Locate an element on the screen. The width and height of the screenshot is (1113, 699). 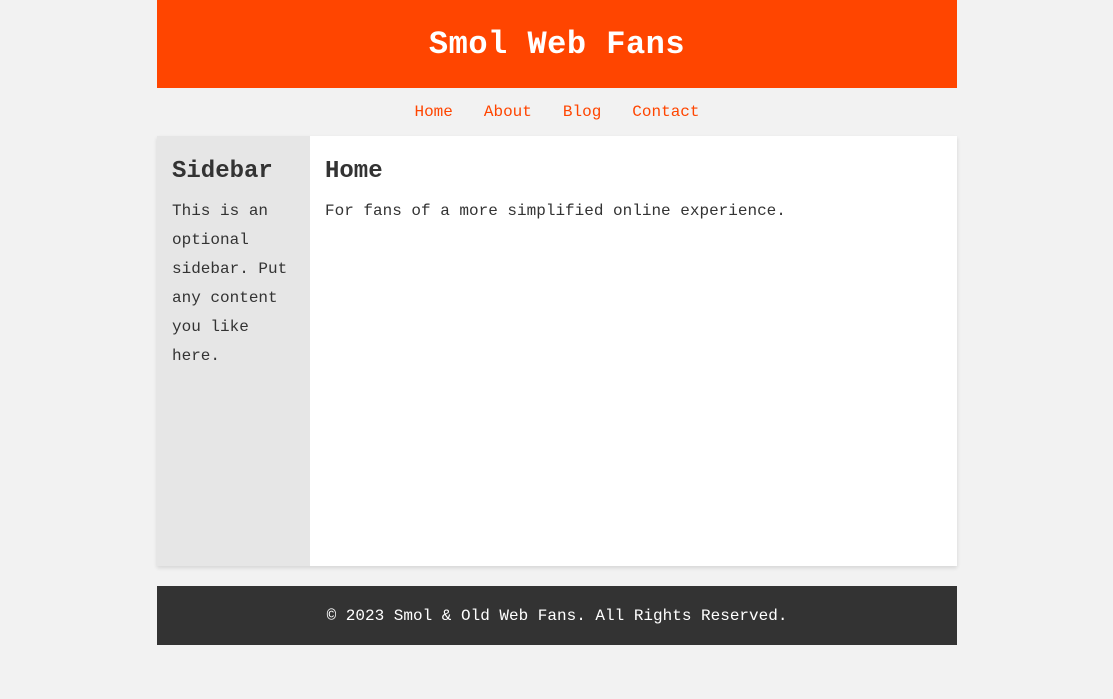
nav-link-contact: Contact is located at coordinates (665, 112).